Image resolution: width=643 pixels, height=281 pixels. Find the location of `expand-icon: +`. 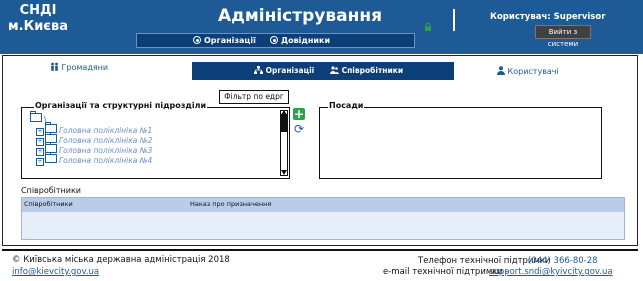

expand-icon: + is located at coordinates (40, 162).